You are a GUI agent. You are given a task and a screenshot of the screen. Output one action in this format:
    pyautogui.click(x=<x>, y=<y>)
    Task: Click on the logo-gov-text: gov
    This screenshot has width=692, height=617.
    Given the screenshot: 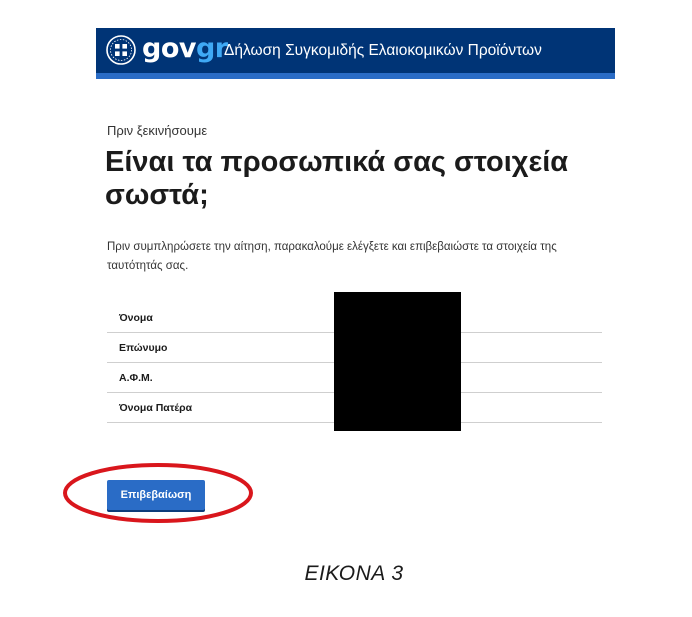 What is the action you would take?
    pyautogui.click(x=169, y=48)
    